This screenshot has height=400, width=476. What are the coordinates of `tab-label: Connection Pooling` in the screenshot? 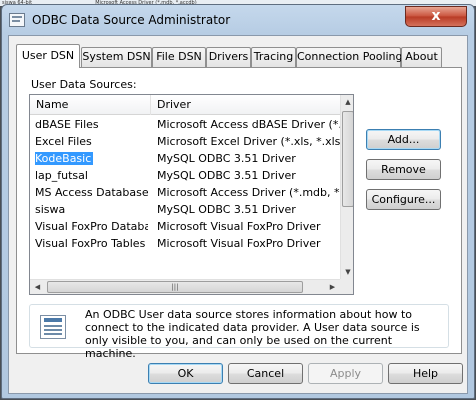 It's located at (350, 56).